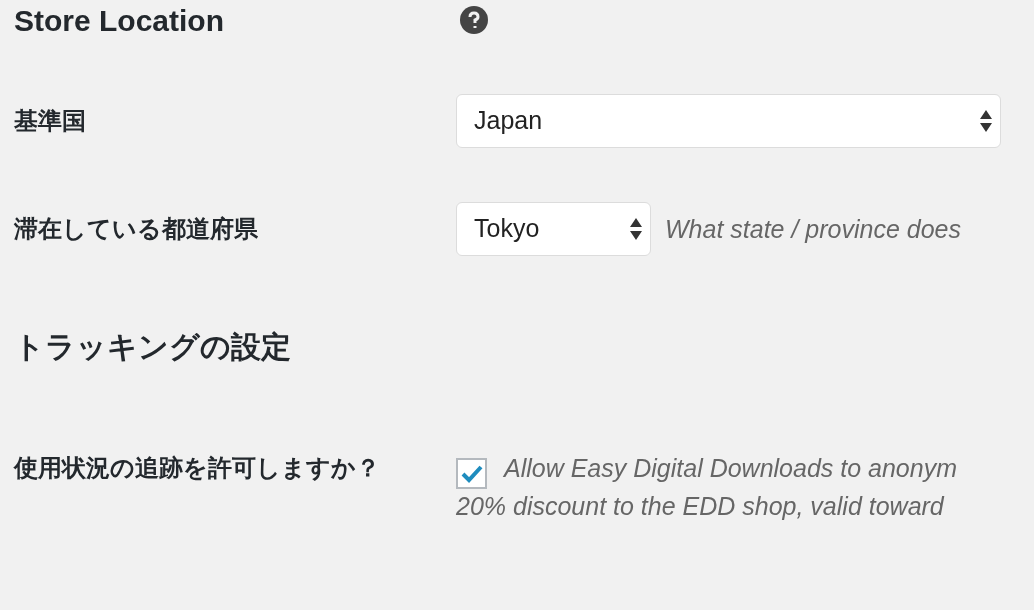 The height and width of the screenshot is (610, 1034). I want to click on field-label: 滞在している都道府県, so click(136, 228).